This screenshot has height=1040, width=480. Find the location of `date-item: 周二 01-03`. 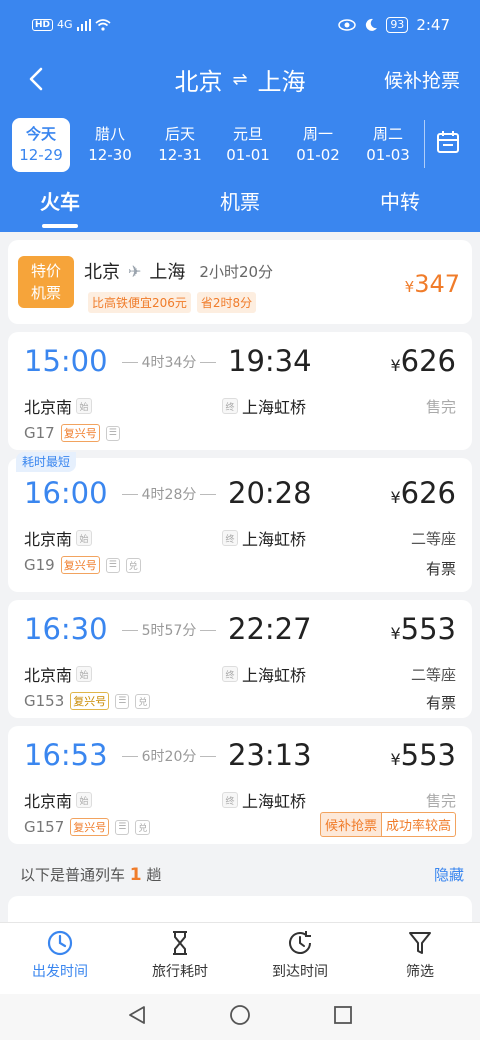

date-item: 周二 01-03 is located at coordinates (388, 145).